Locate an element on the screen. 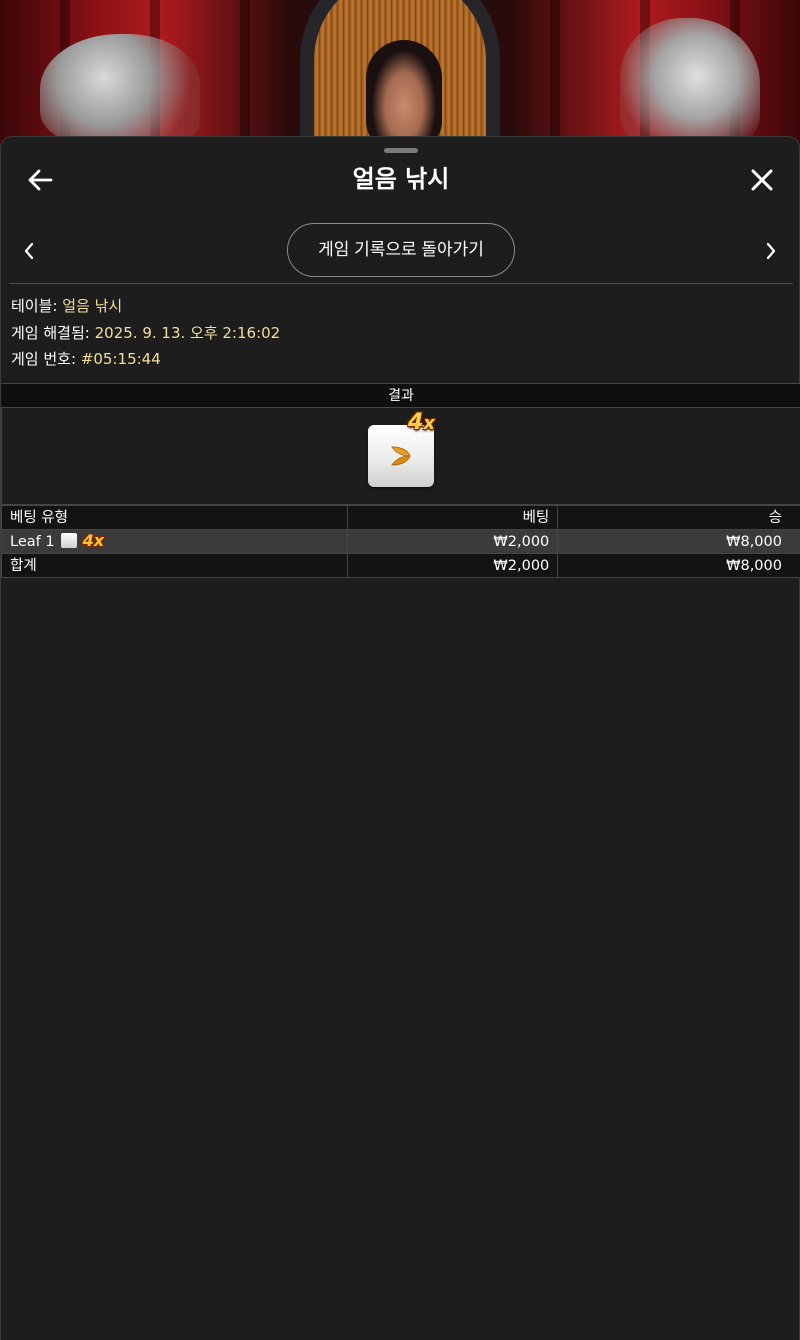  next-game-button is located at coordinates (771, 251).